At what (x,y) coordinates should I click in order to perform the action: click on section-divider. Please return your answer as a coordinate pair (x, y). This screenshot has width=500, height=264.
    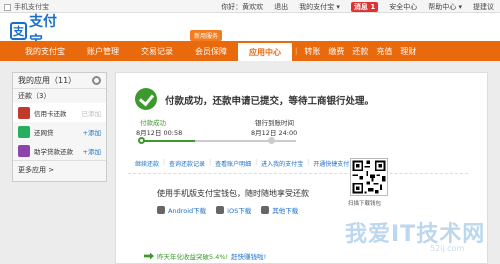
    Looking at the image, I should click on (298, 173).